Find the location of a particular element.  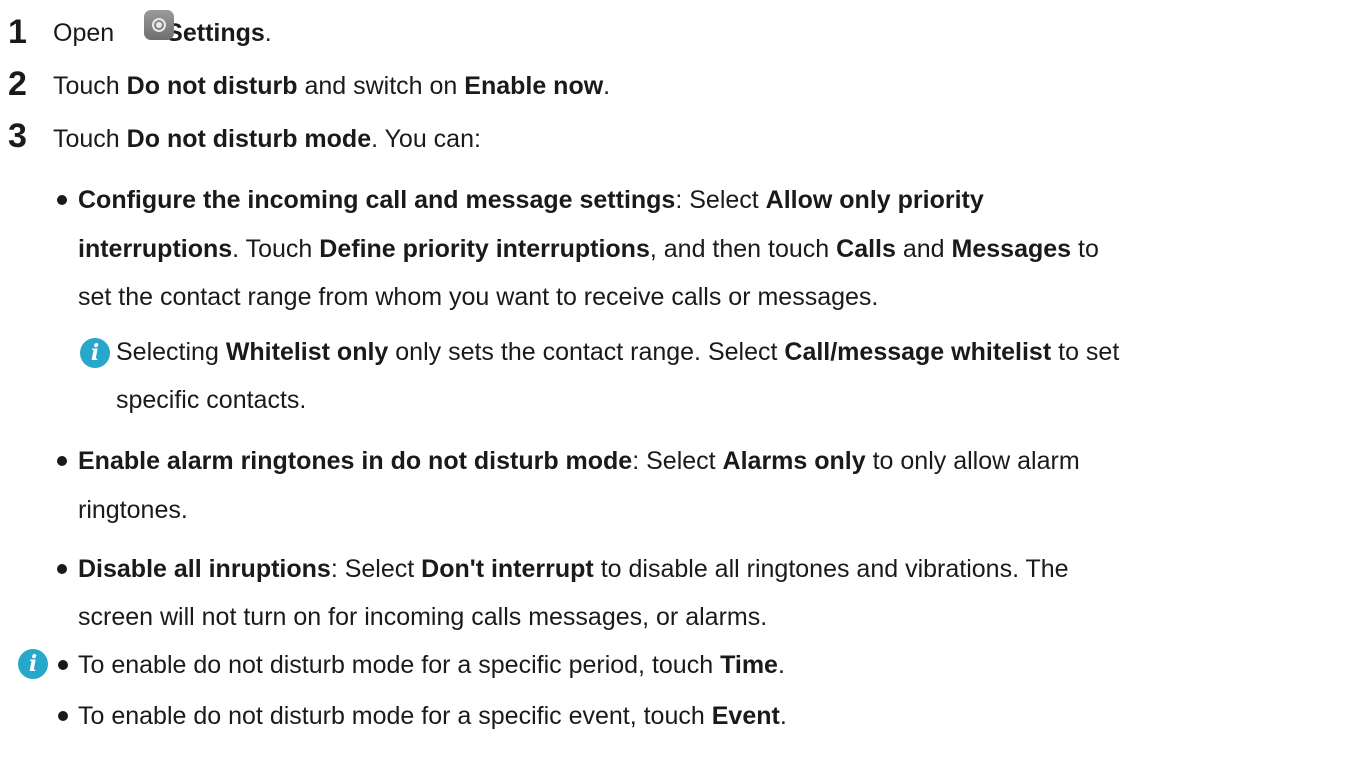

step-number-2: 2 is located at coordinates (17, 84).